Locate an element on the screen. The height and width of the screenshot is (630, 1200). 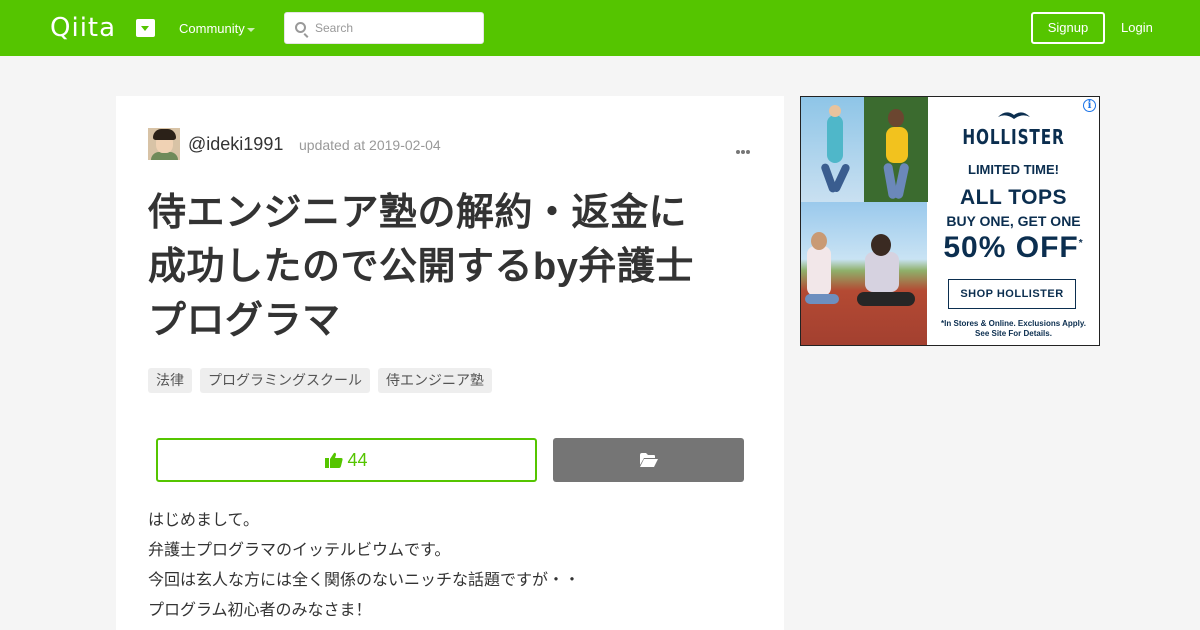
tag: 侍エンジニア塾 is located at coordinates (435, 380).